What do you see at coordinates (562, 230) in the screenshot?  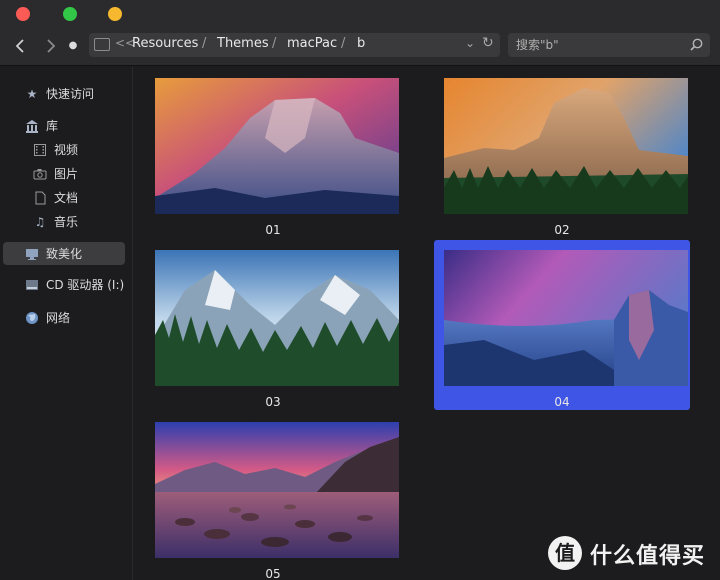 I see `file-name: 02` at bounding box center [562, 230].